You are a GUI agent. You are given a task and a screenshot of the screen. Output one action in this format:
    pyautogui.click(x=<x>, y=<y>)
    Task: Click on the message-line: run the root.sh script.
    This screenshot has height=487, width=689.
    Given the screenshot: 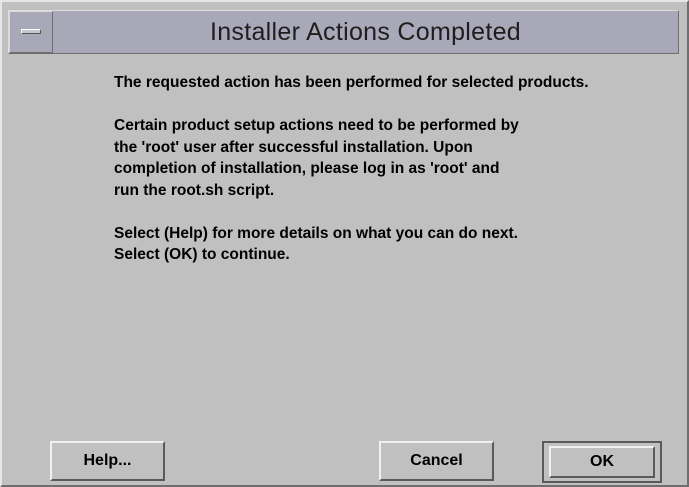 What is the action you would take?
    pyautogui.click(x=194, y=190)
    